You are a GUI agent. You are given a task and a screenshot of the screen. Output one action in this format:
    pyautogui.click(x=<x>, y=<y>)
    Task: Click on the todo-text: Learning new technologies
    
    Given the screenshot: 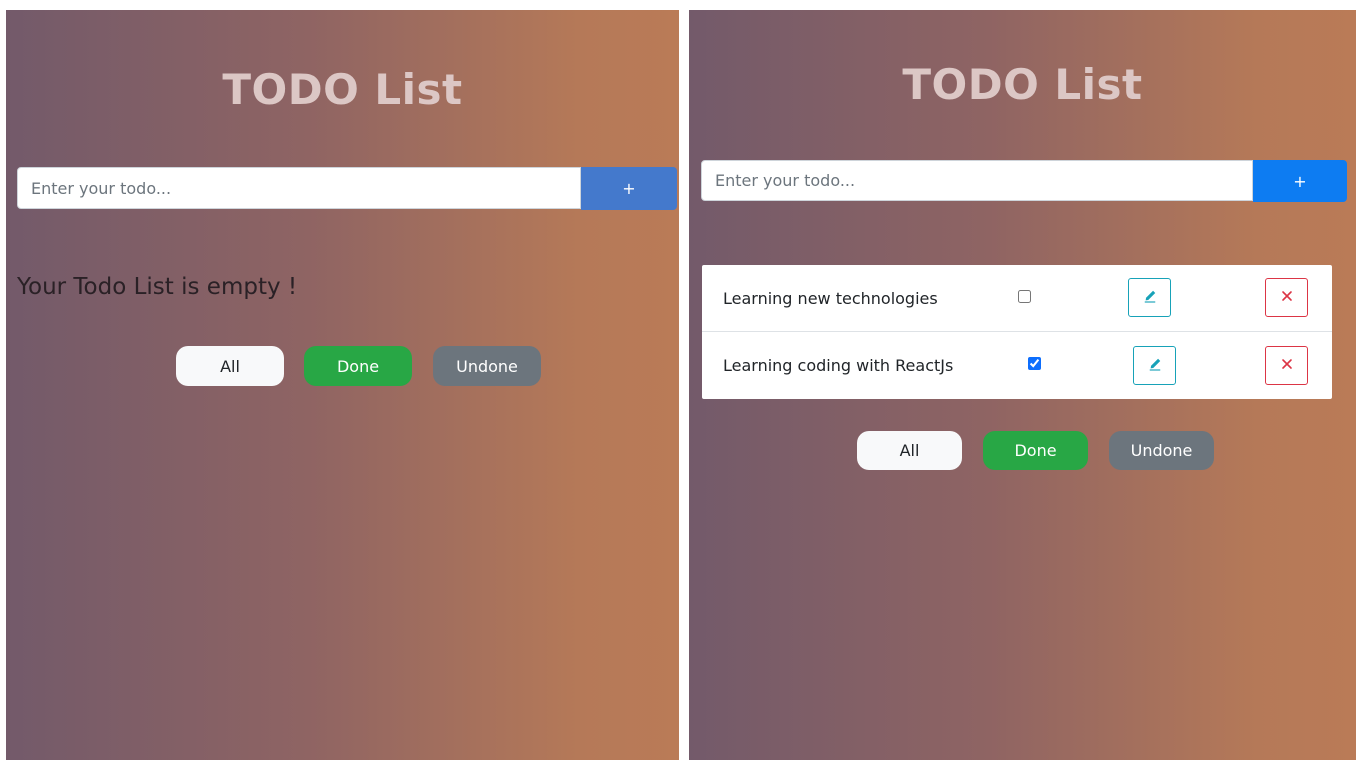 What is the action you would take?
    pyautogui.click(x=830, y=298)
    